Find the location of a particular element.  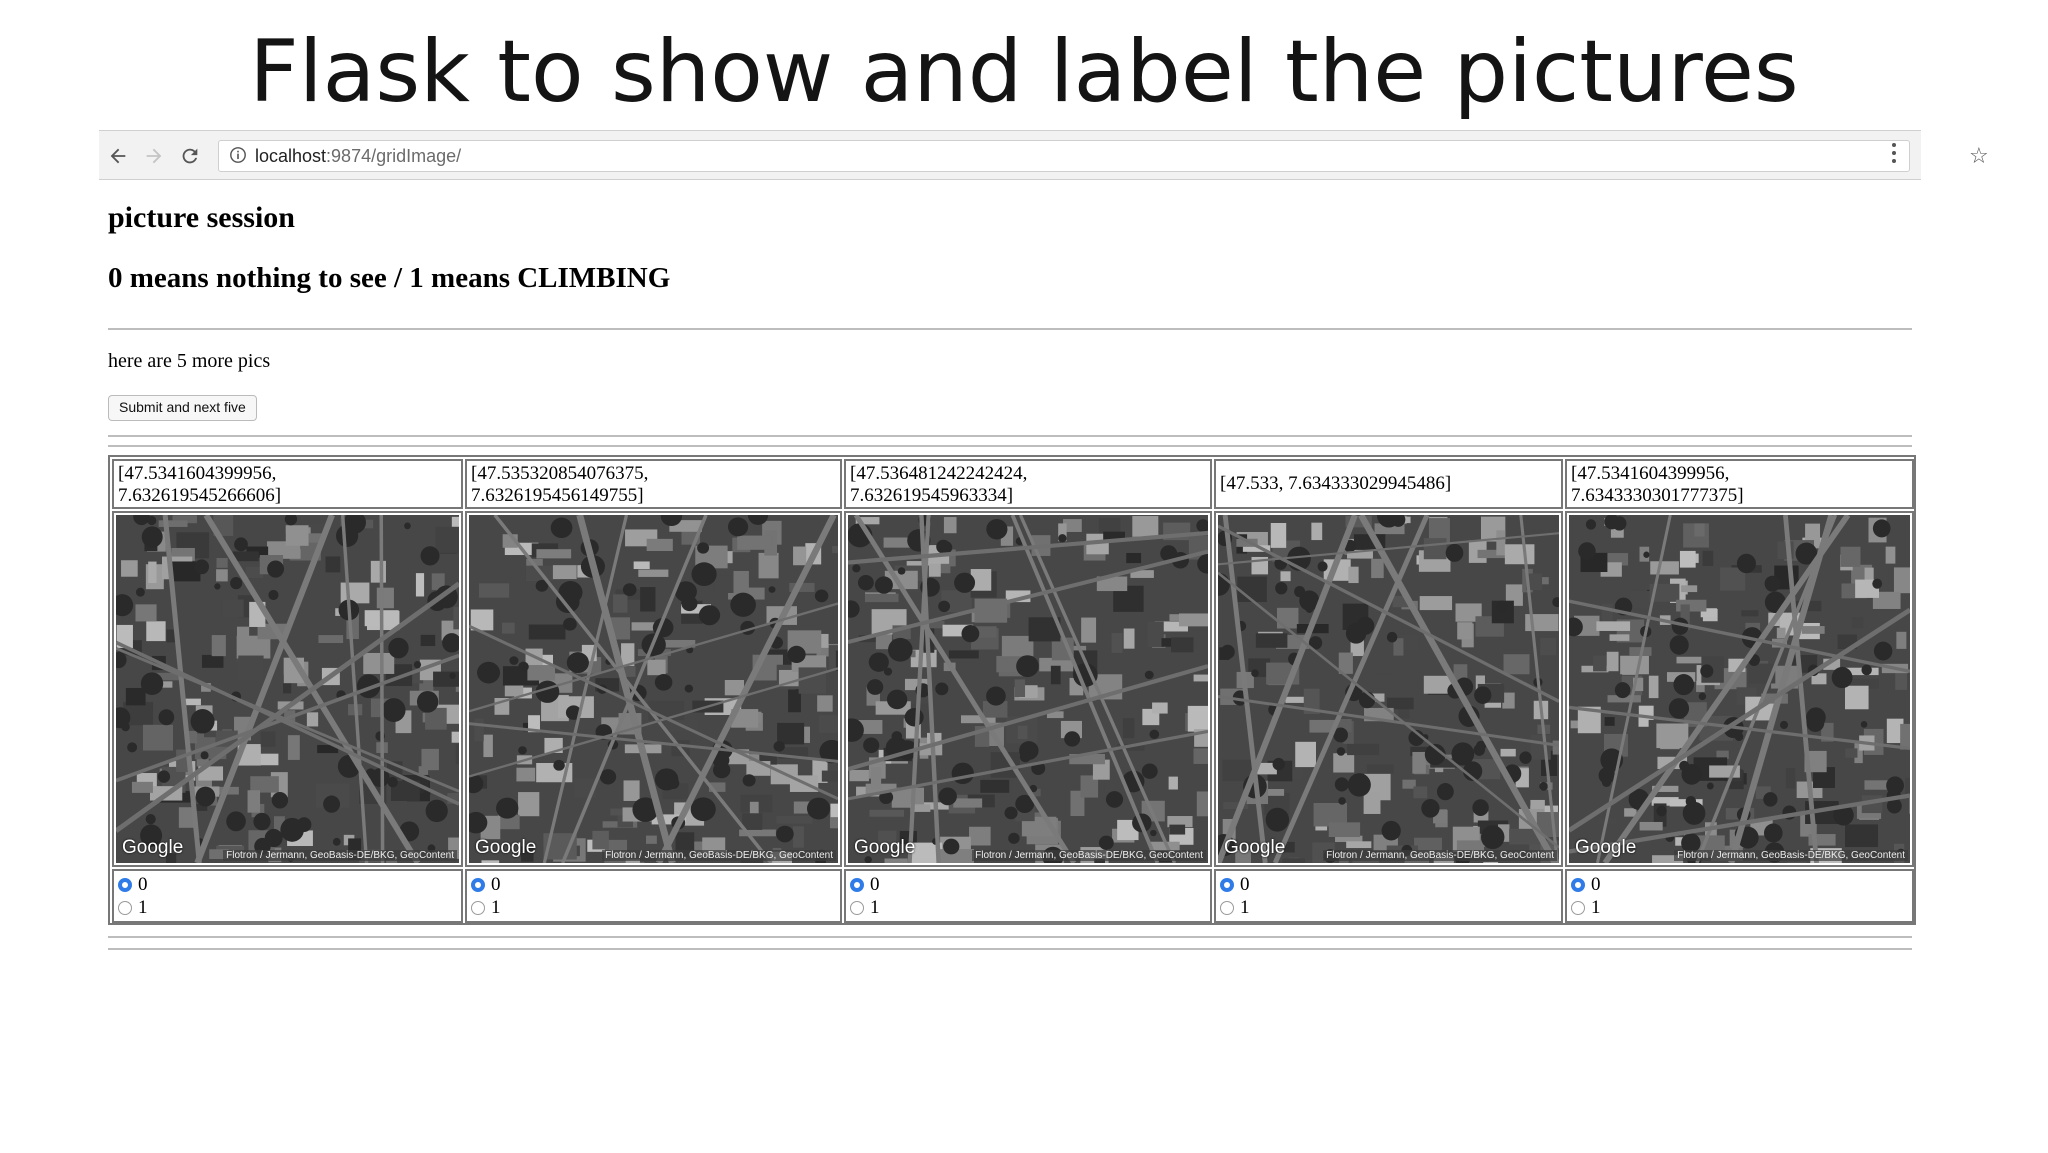

coordinate-cell: [47.533, 7.634333029945486] is located at coordinates (1388, 484).